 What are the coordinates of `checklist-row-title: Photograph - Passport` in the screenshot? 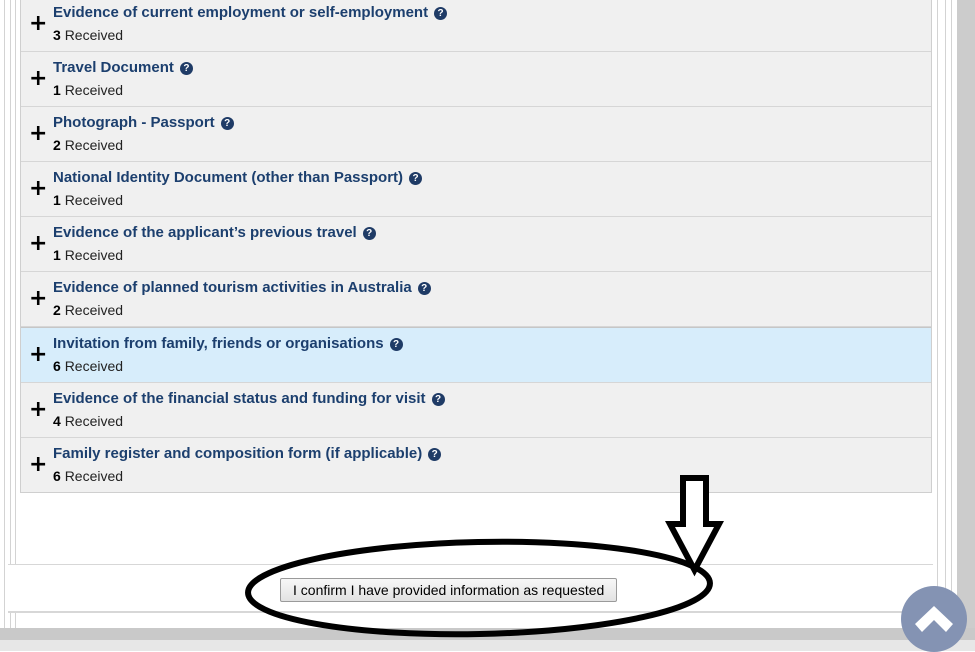 It's located at (134, 122).